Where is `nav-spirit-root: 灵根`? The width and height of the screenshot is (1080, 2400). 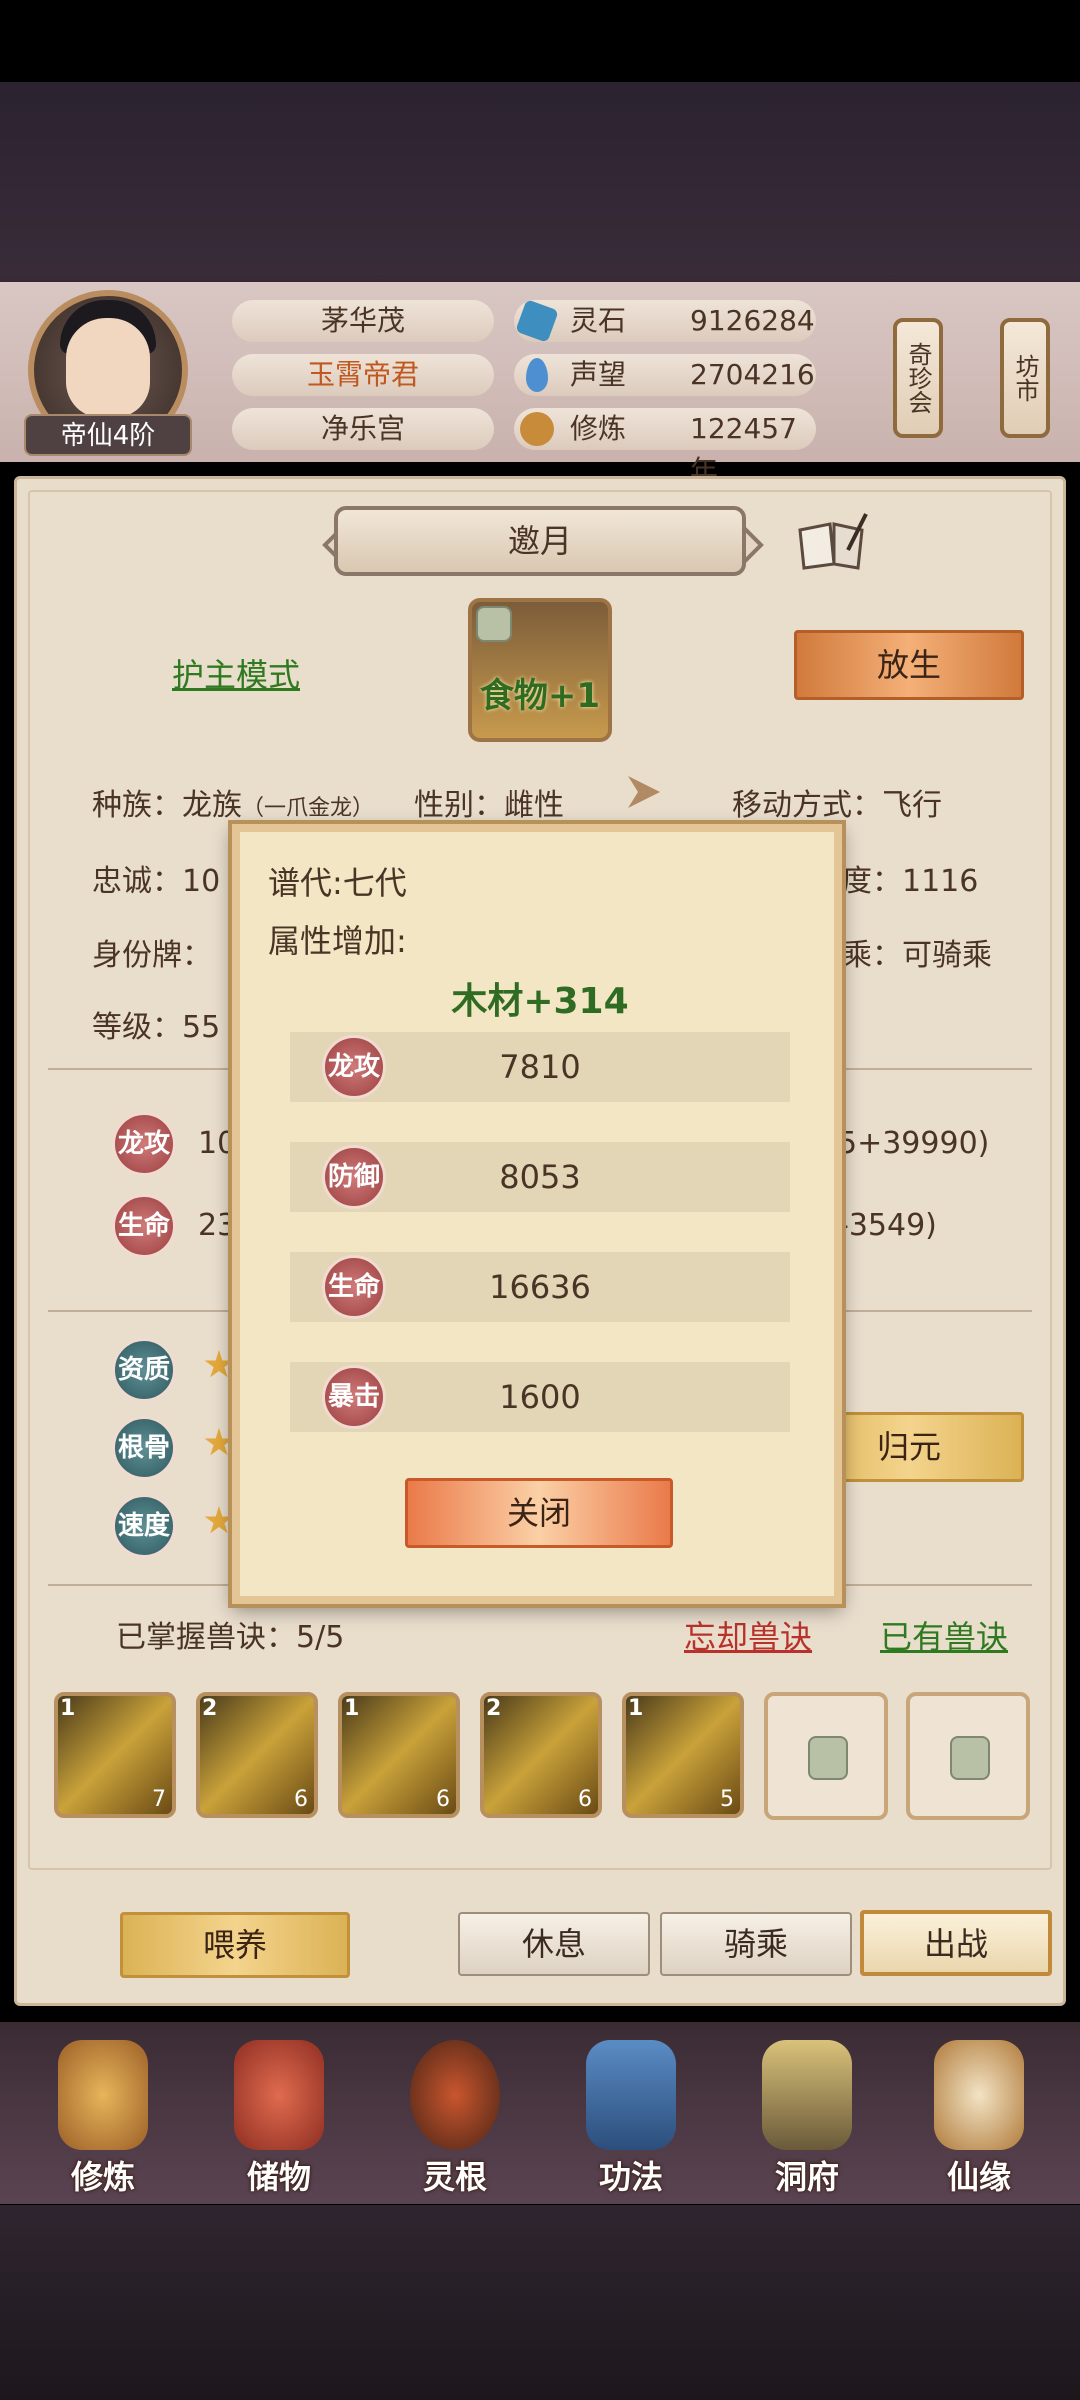 nav-spirit-root: 灵根 is located at coordinates (455, 2115).